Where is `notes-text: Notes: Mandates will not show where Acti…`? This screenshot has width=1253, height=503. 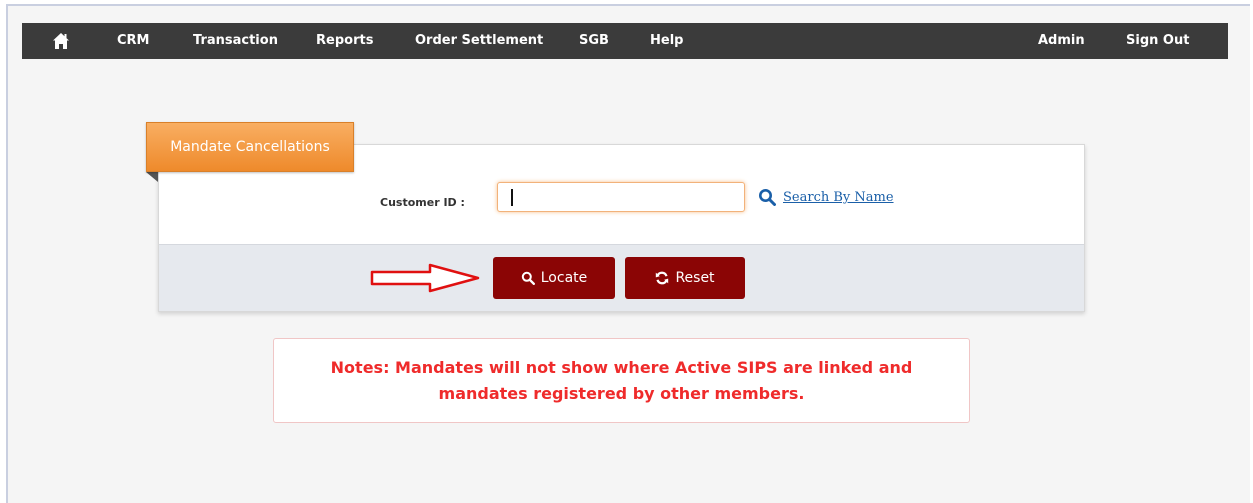
notes-text: Notes: Mandates will not show where Acti… is located at coordinates (621, 380).